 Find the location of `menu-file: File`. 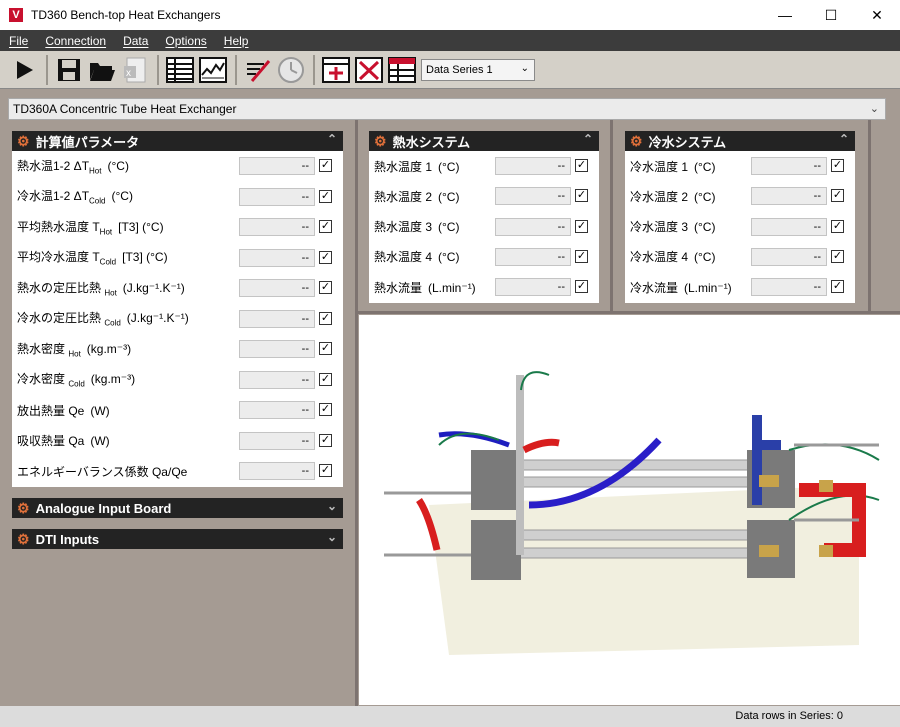

menu-file: File is located at coordinates (18, 41).